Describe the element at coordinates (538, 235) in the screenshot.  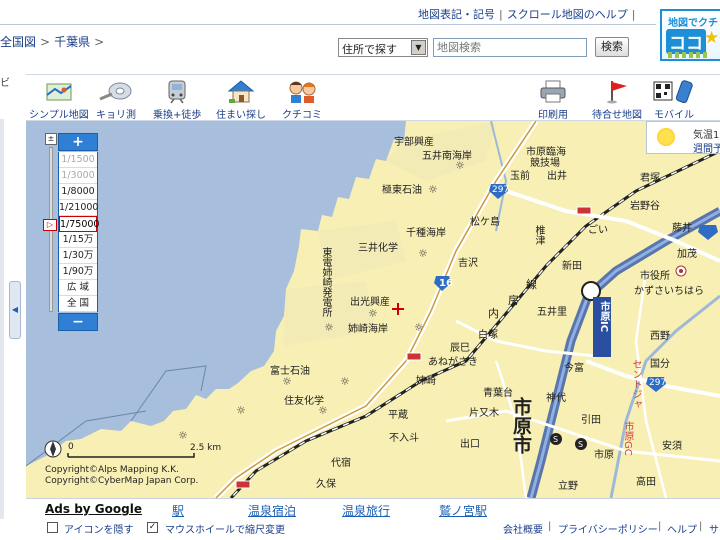
I see `map-label: 椎津` at that location.